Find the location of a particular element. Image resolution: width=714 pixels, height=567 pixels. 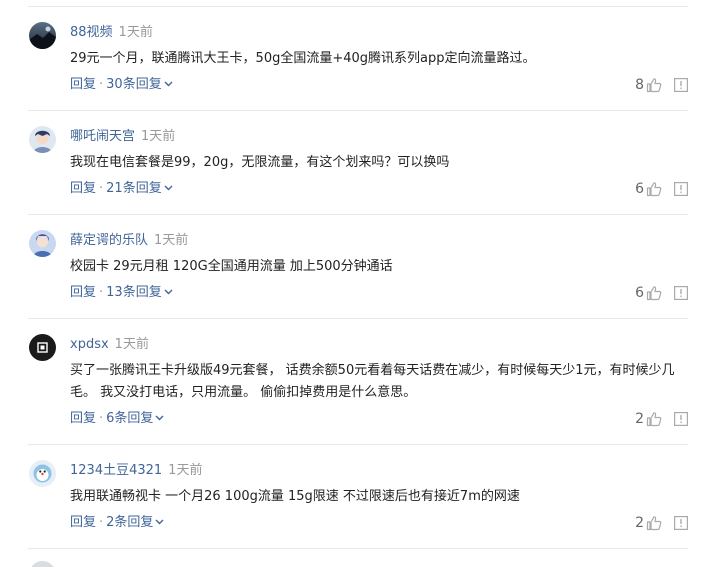

view-replies-button: 13条回复 is located at coordinates (139, 292).